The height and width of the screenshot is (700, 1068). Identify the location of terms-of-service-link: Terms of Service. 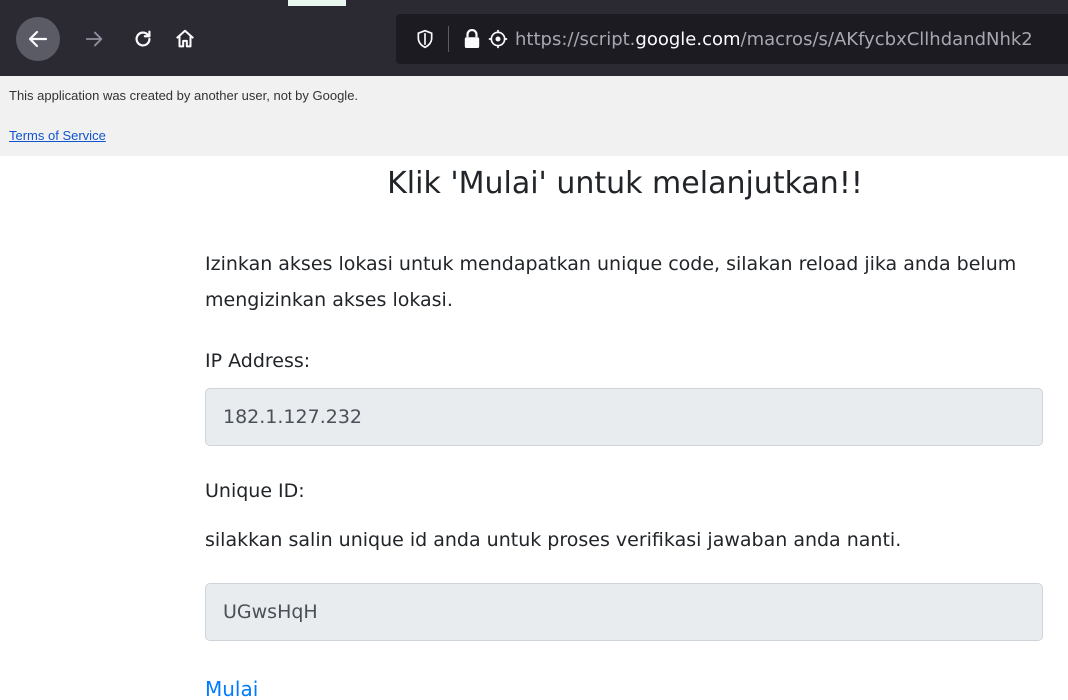
(57, 135).